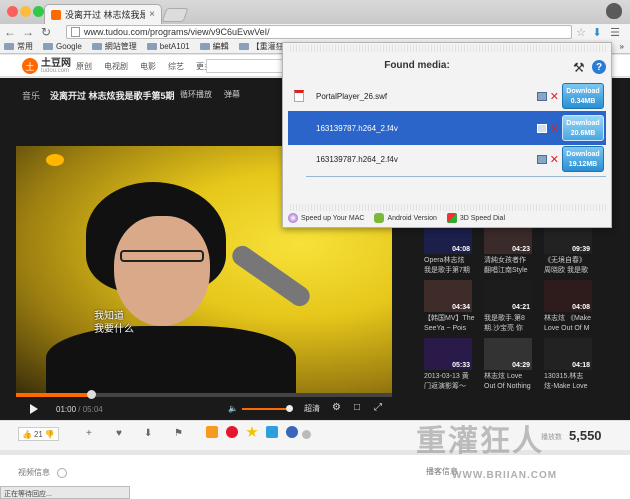 The height and width of the screenshot is (499, 630). Describe the element at coordinates (511, 387) in the screenshot. I see `video-caption: Out Of Nothing` at that location.